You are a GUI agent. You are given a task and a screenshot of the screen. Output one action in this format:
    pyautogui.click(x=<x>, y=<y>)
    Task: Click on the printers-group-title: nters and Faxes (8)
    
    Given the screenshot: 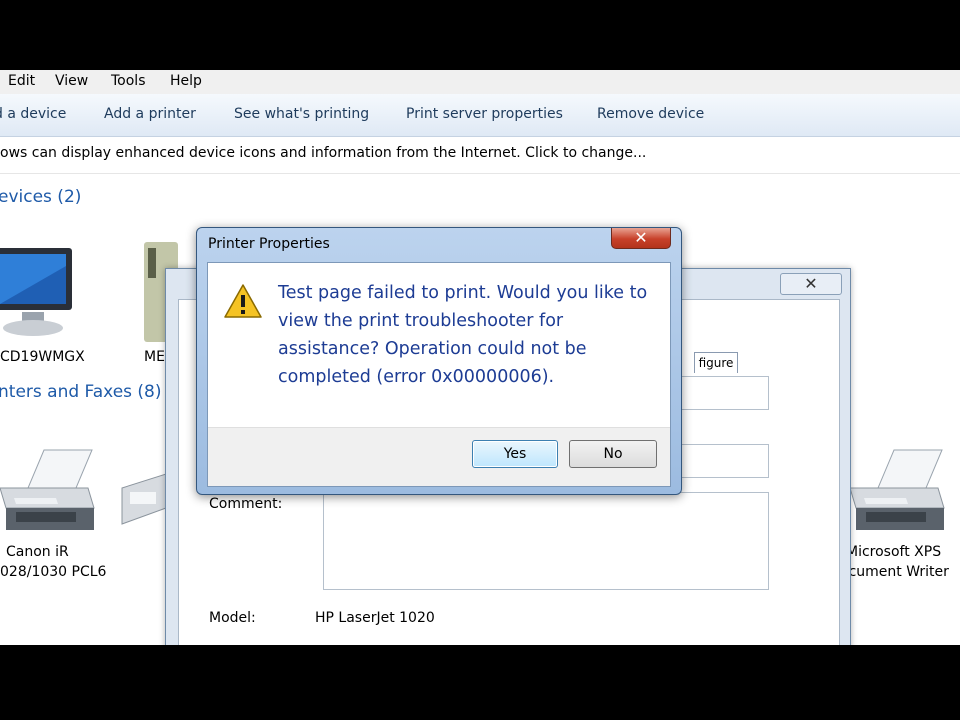 What is the action you would take?
    pyautogui.click(x=81, y=392)
    